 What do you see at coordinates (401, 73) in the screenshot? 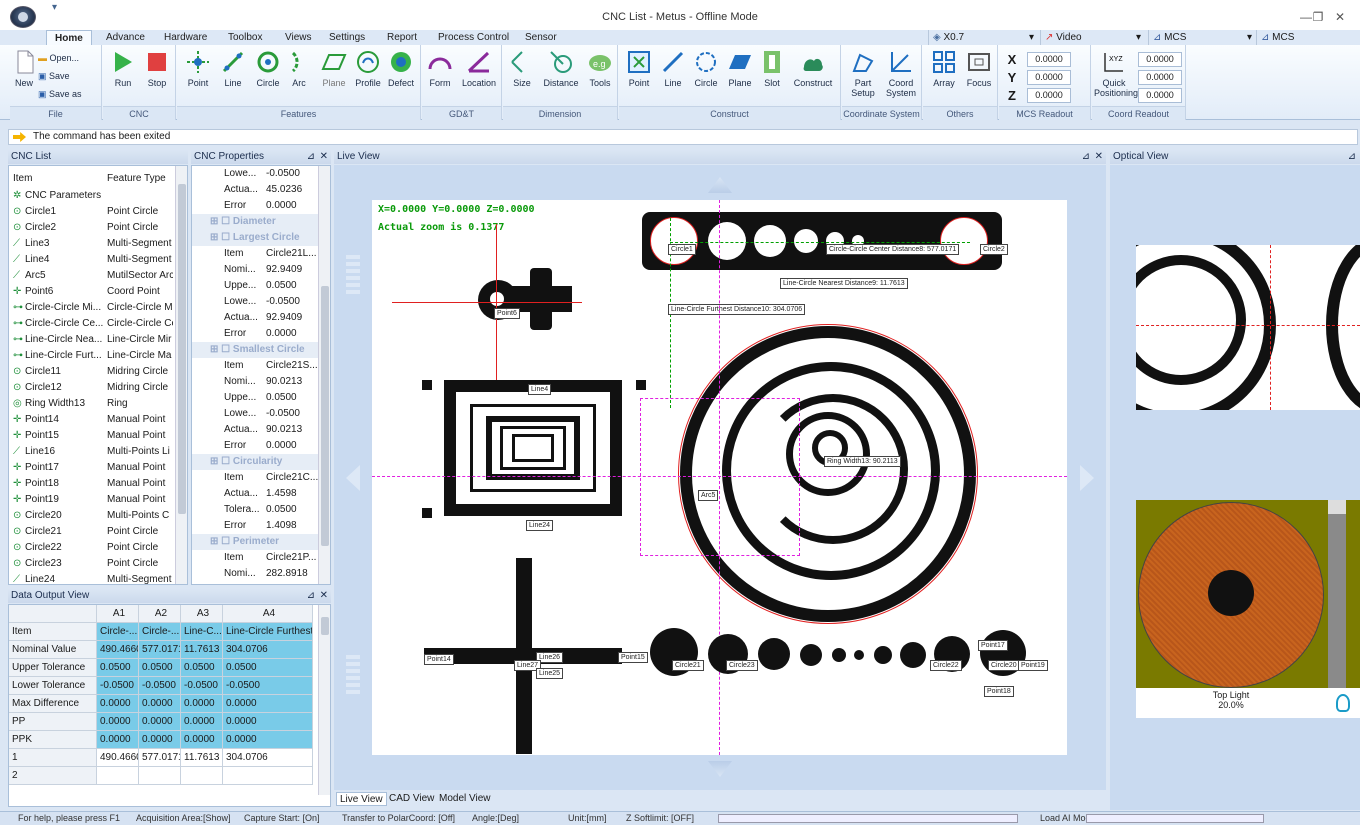
I see `feature-defect-button: Defect` at bounding box center [401, 73].